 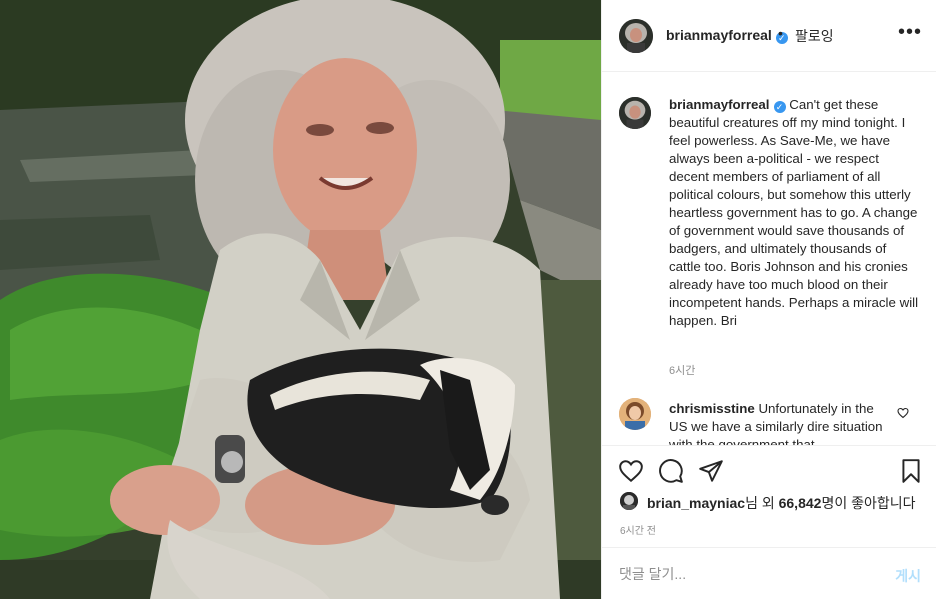 What do you see at coordinates (762, 503) in the screenshot?
I see `likes-middle: 님 외` at bounding box center [762, 503].